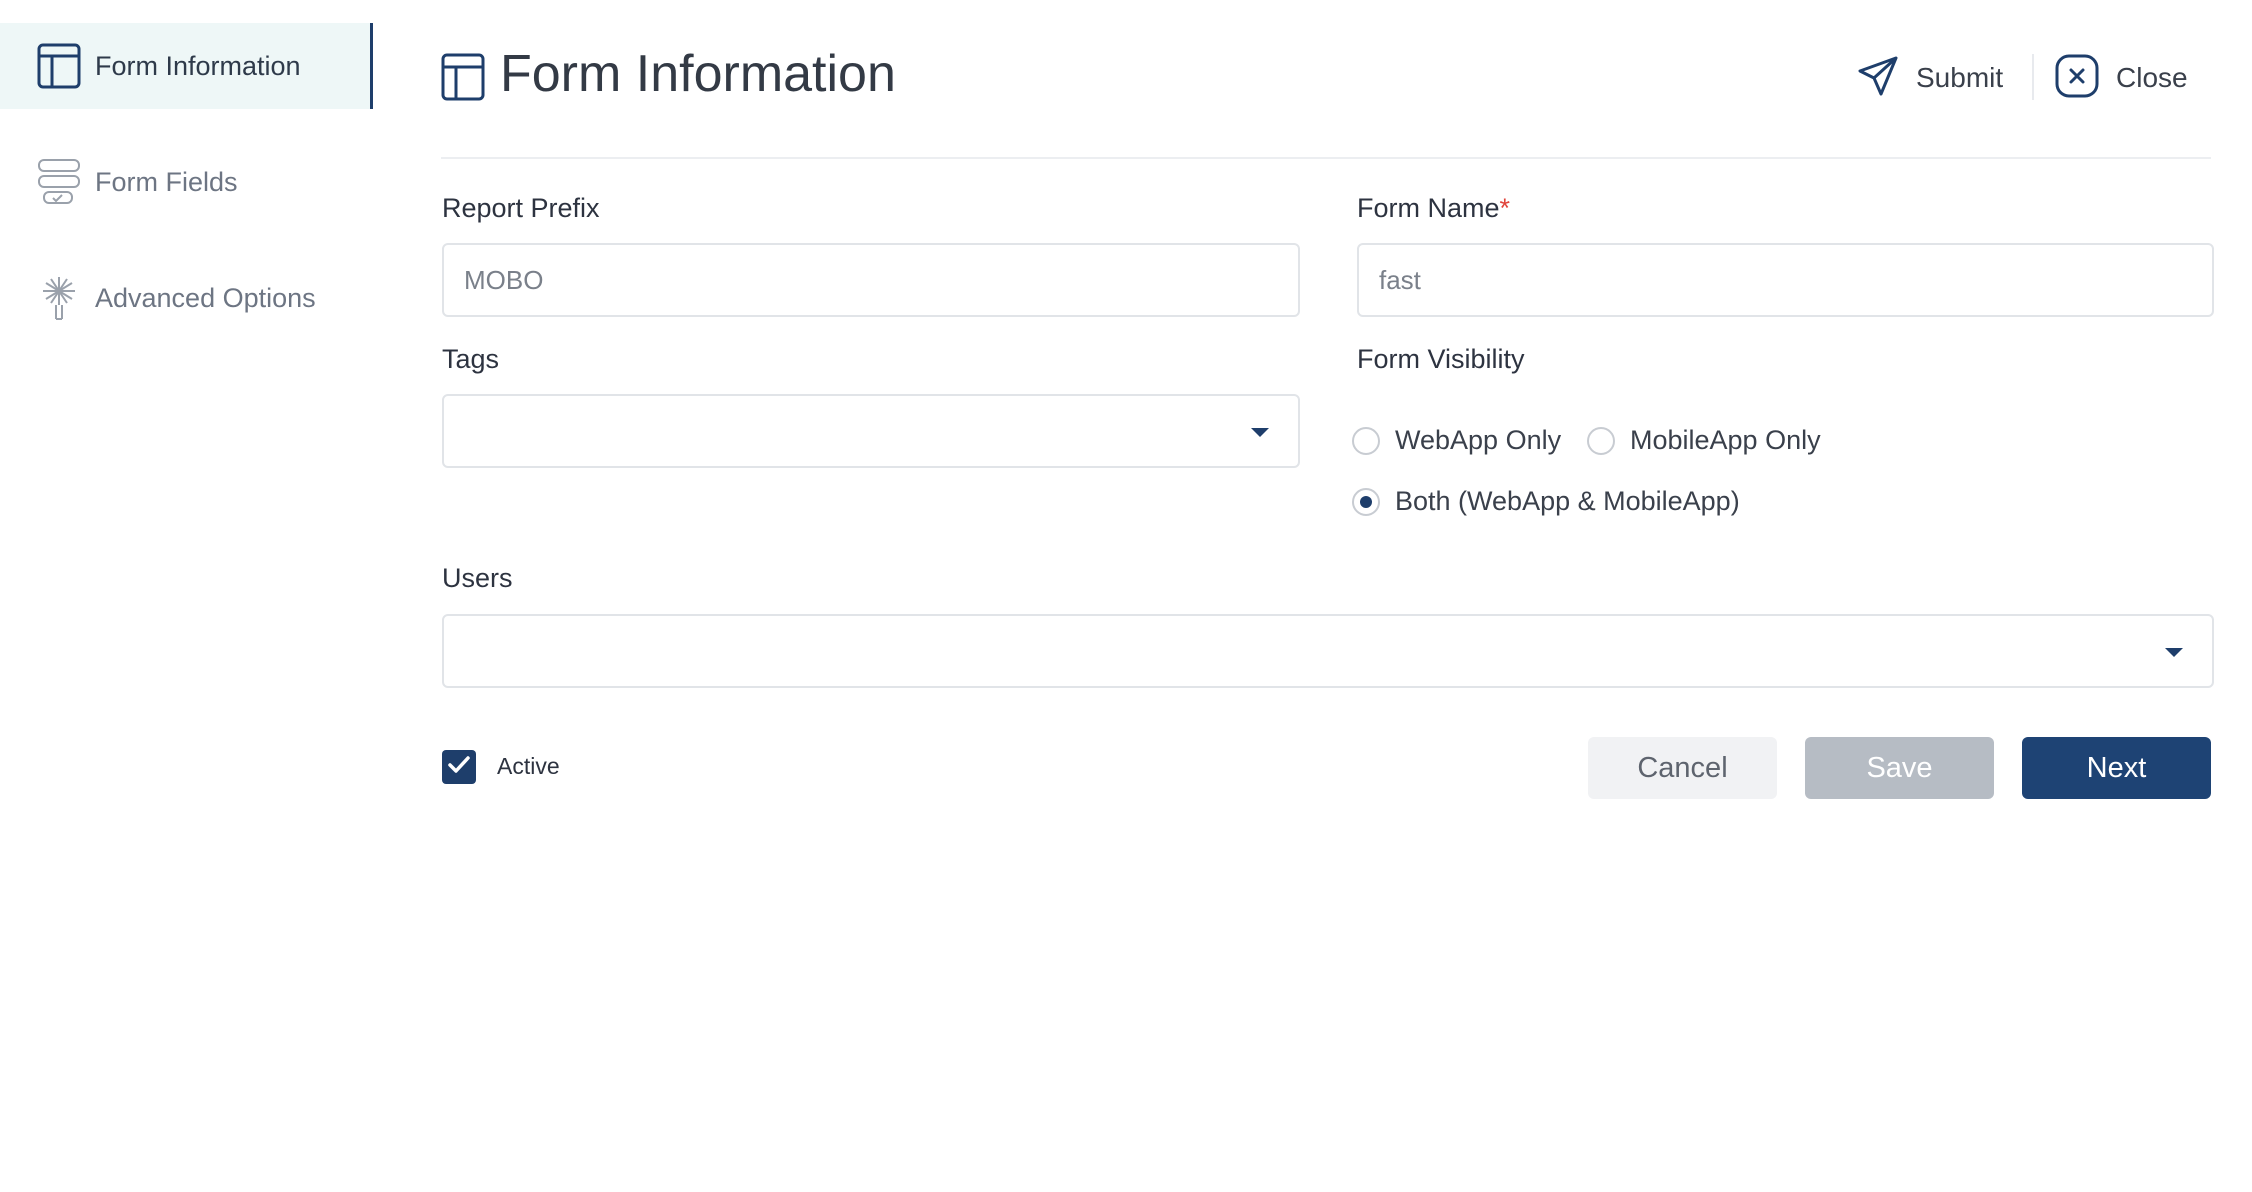 The image size is (2252, 1192). I want to click on sidebar-item-label: Form Information, so click(198, 65).